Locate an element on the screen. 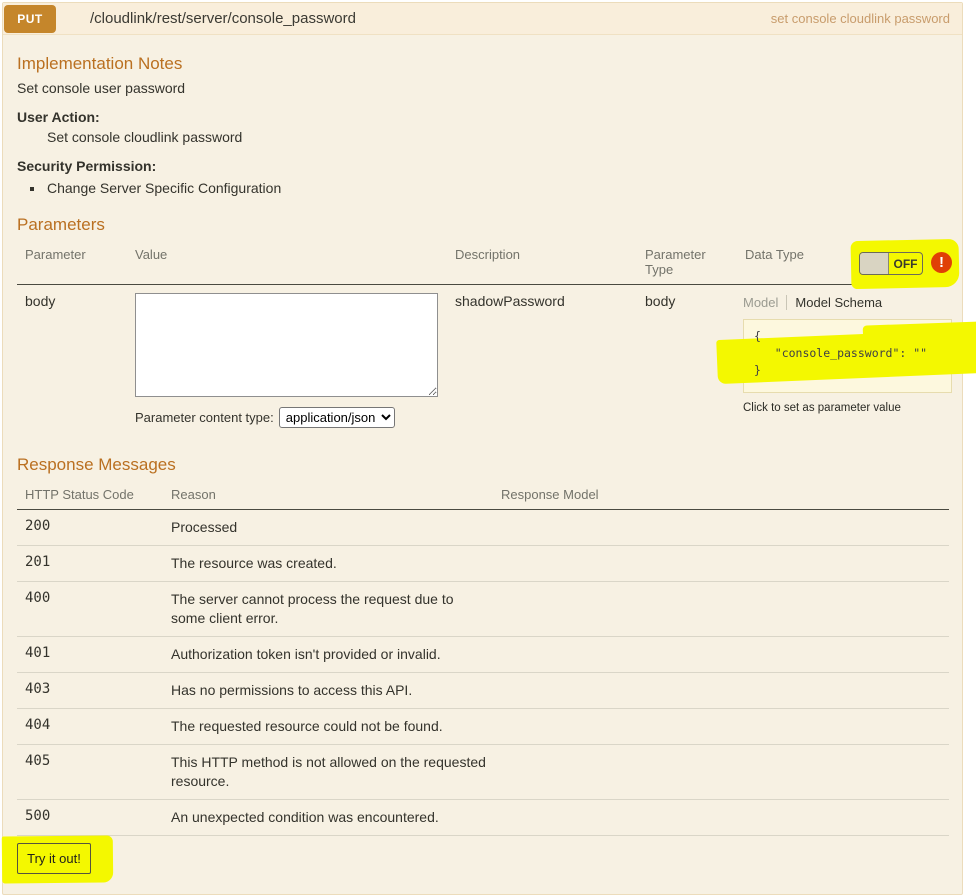 This screenshot has height=895, width=976. response-row-201: 201 The resource was created. is located at coordinates (483, 564).